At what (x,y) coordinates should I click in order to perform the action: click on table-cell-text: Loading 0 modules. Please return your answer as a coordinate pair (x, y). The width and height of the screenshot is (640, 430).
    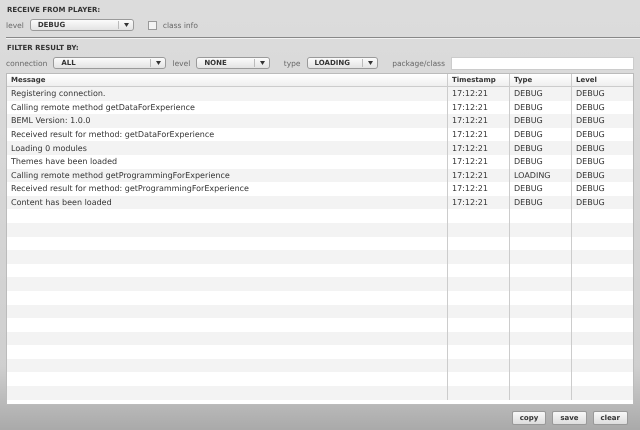
    Looking at the image, I should click on (49, 148).